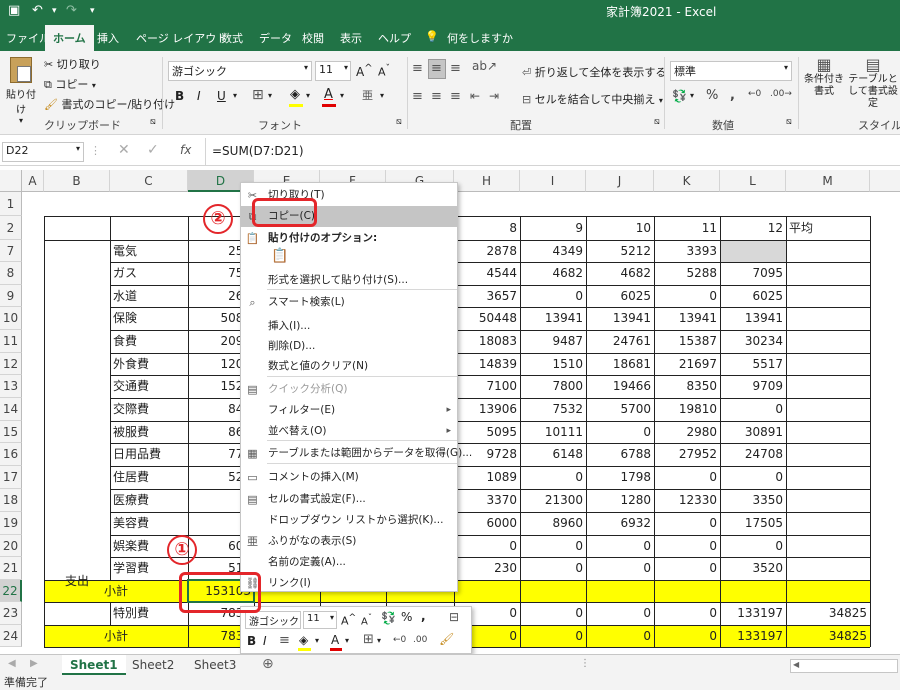 The height and width of the screenshot is (690, 900). I want to click on tab-review: 校閲, so click(313, 38).